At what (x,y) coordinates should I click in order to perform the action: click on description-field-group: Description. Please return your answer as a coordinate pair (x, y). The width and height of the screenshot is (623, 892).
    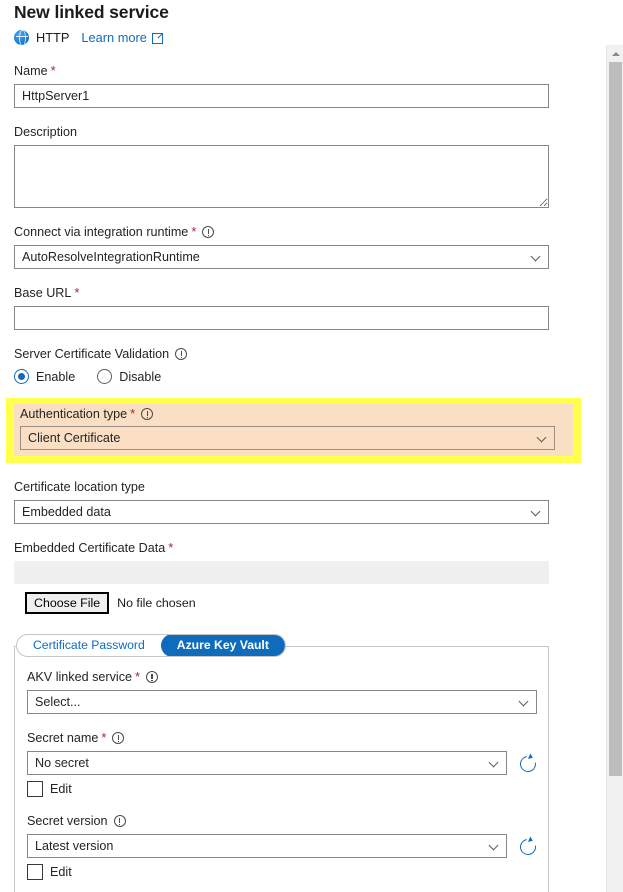
    Looking at the image, I should click on (307, 166).